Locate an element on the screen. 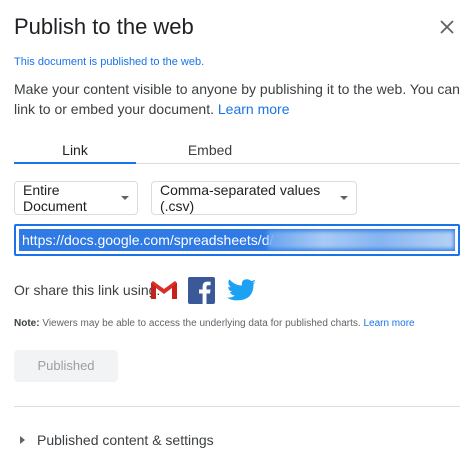  published-settings-expander: Published content & settings is located at coordinates (114, 440).